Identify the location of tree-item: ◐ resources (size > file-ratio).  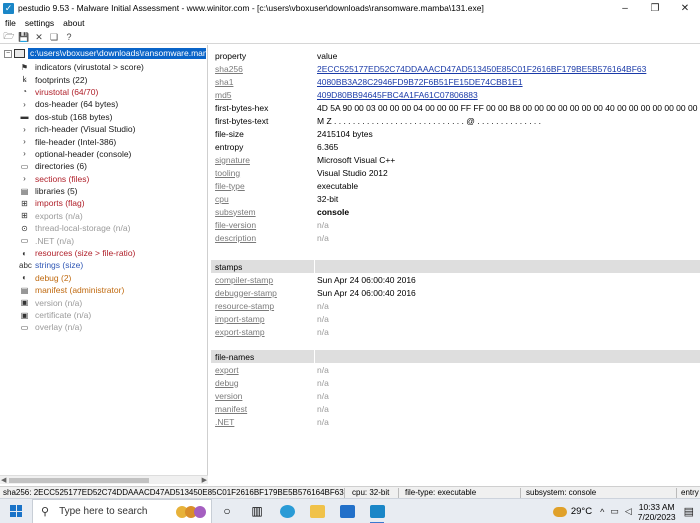
(81, 253).